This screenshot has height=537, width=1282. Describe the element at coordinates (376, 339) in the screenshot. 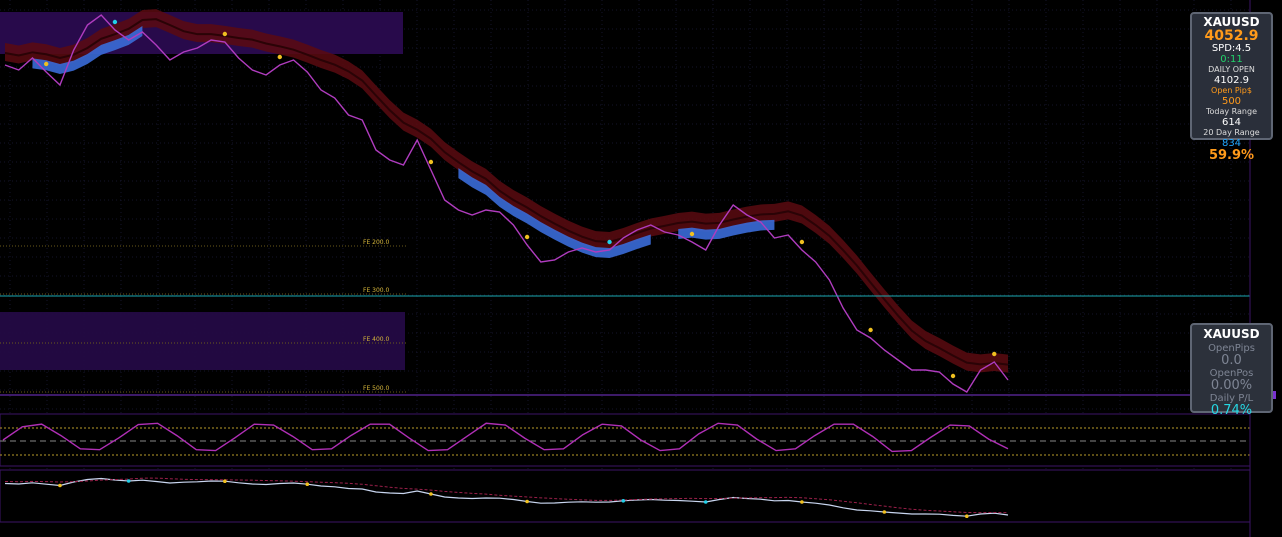

I see `fe-label: FE 400.0` at that location.